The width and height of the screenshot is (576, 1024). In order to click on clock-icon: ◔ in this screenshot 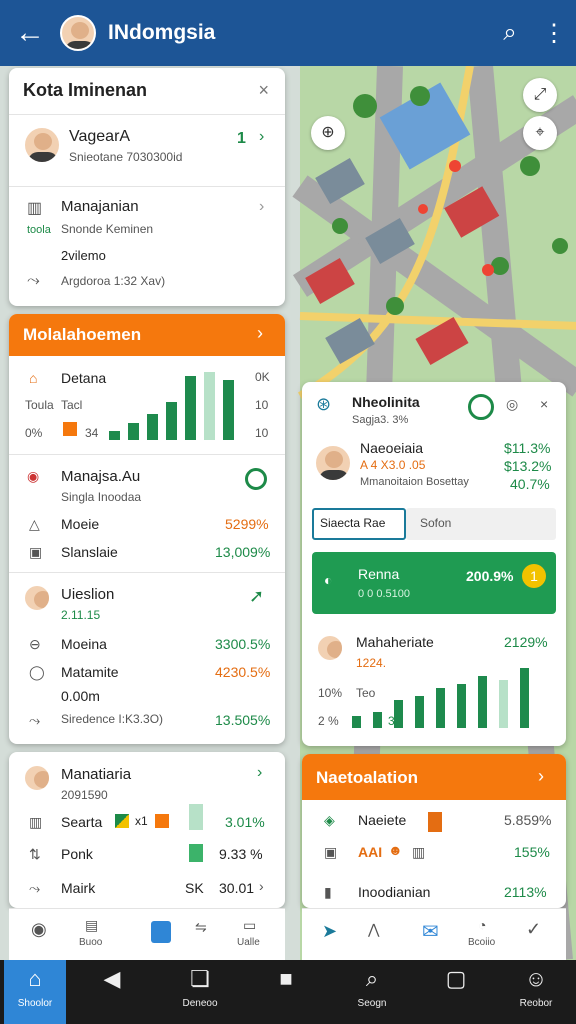, I will do `click(482, 925)`.